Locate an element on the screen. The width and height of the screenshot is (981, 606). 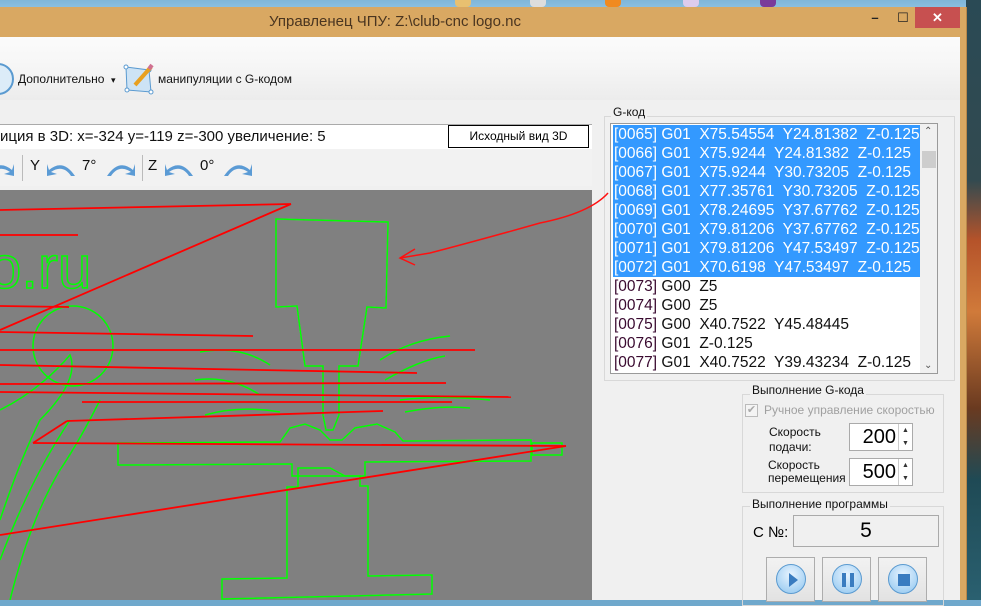
toolpath-outline is located at coordinates (332, 324).